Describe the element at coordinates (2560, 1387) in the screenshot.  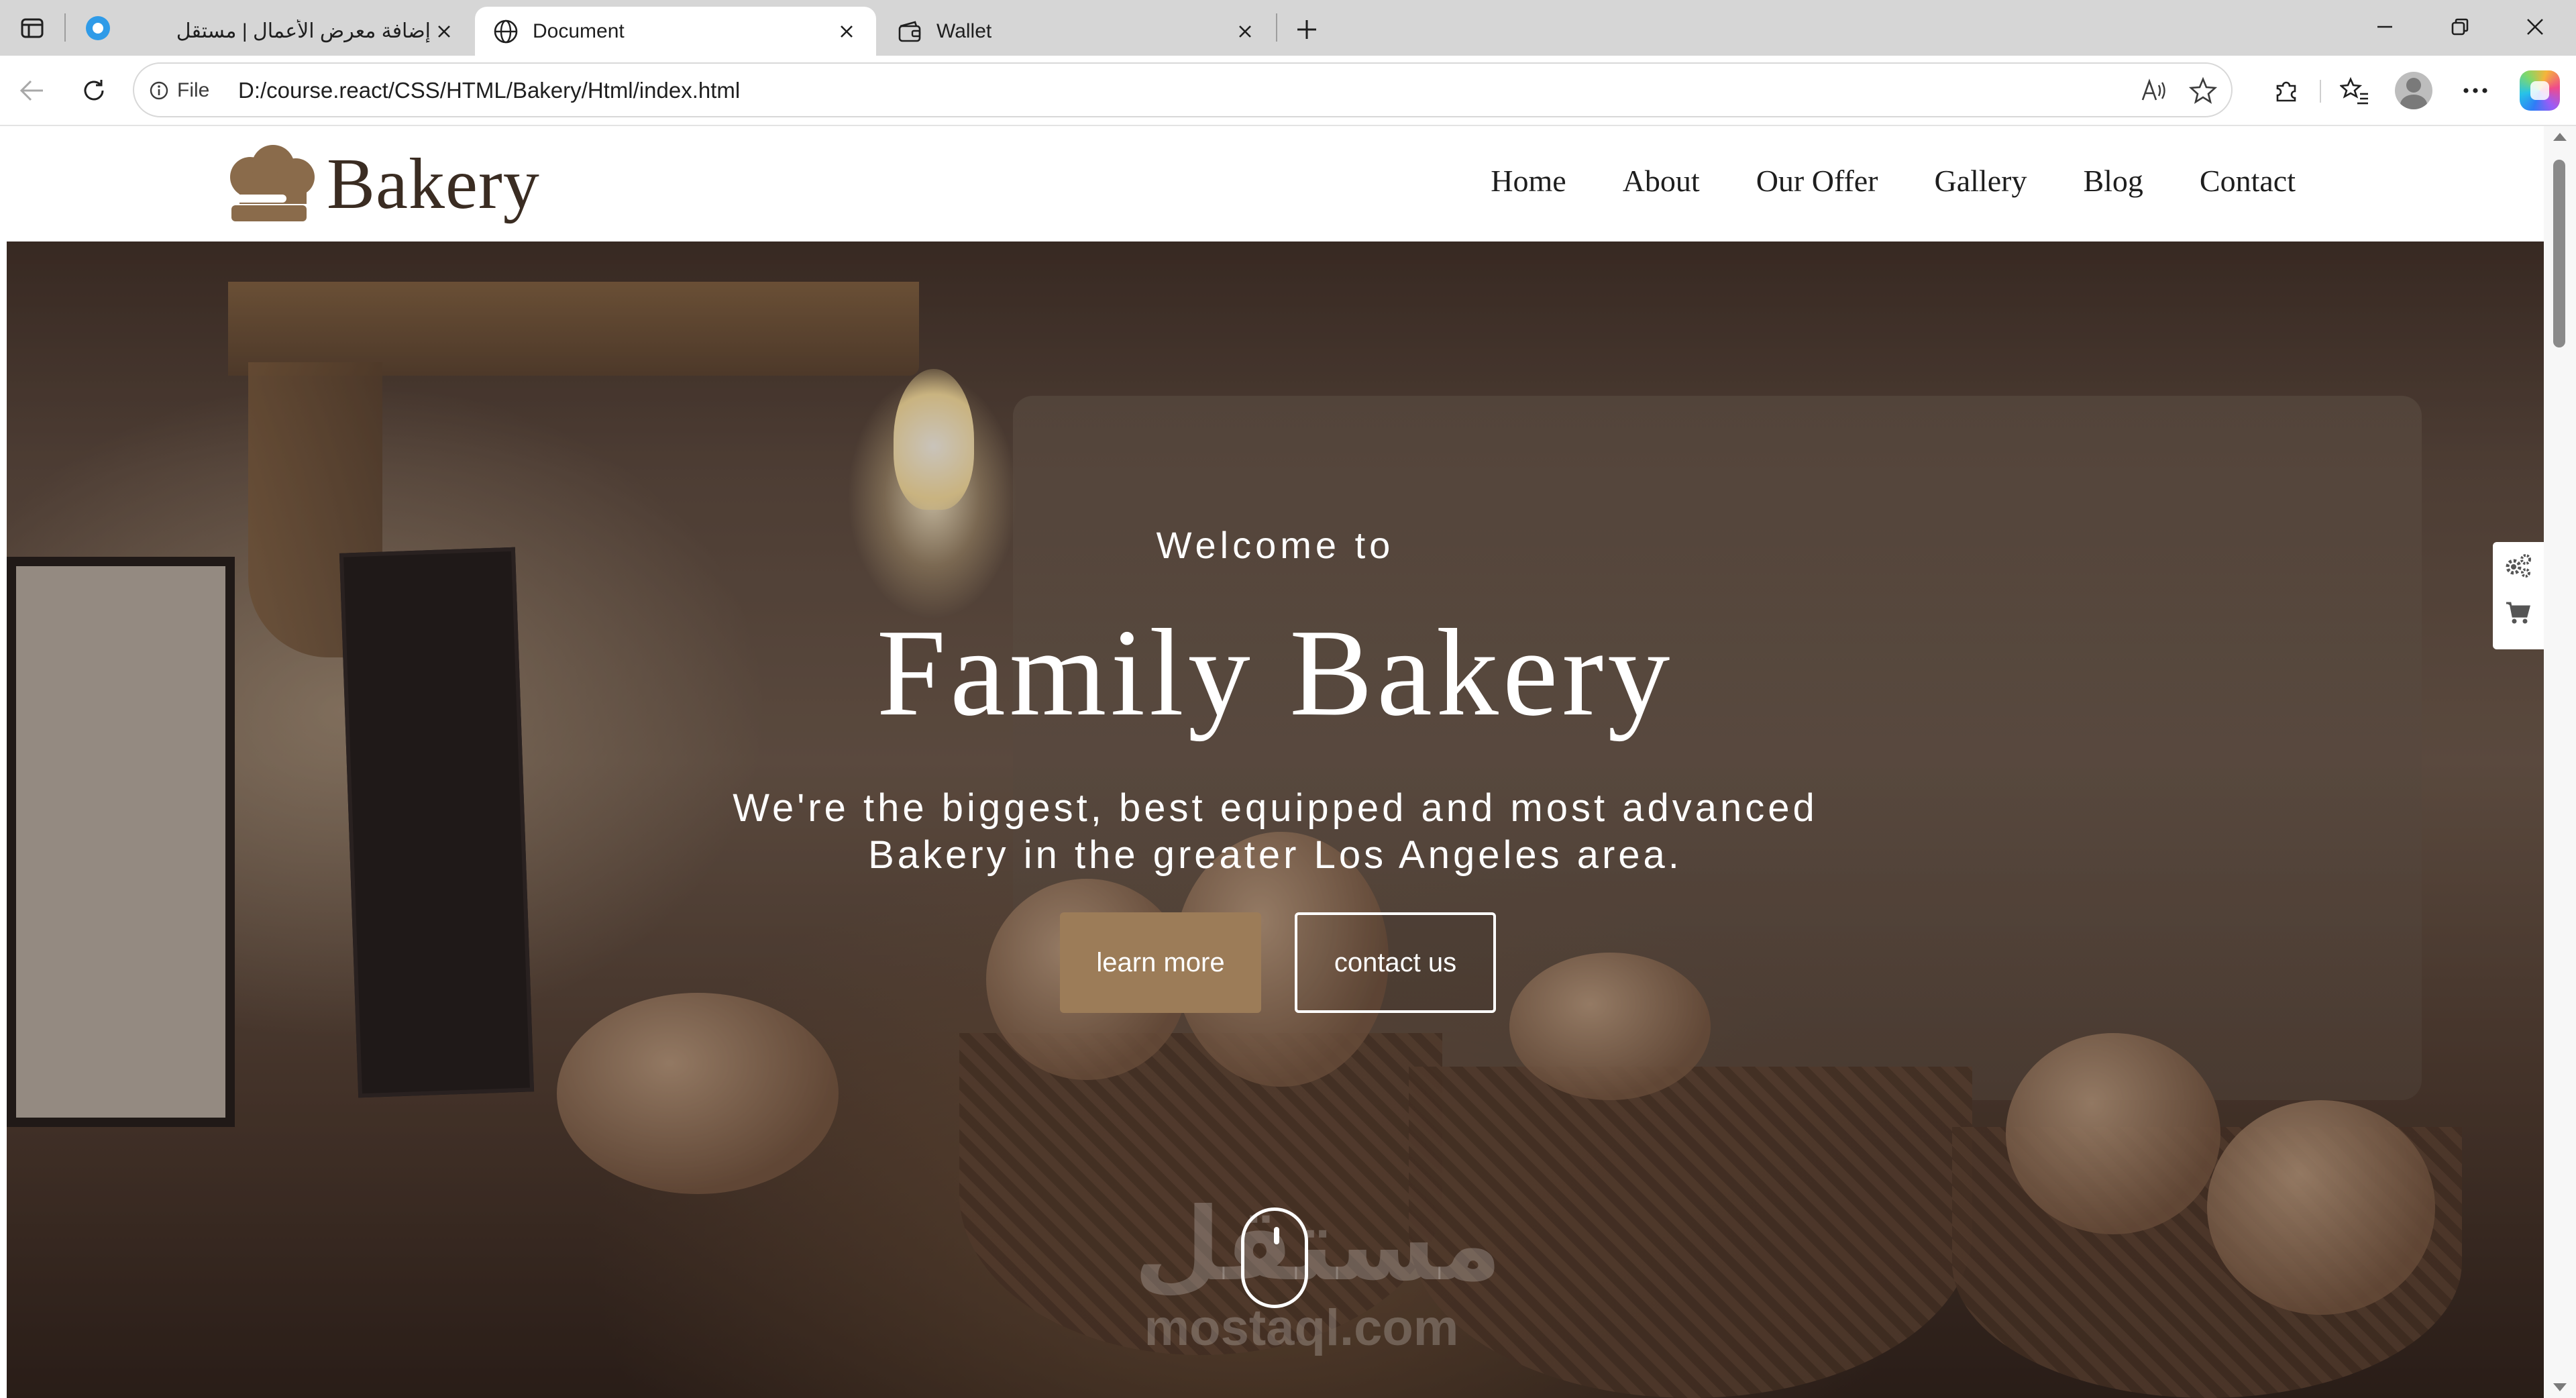
I see `scroll-down-arrow` at that location.